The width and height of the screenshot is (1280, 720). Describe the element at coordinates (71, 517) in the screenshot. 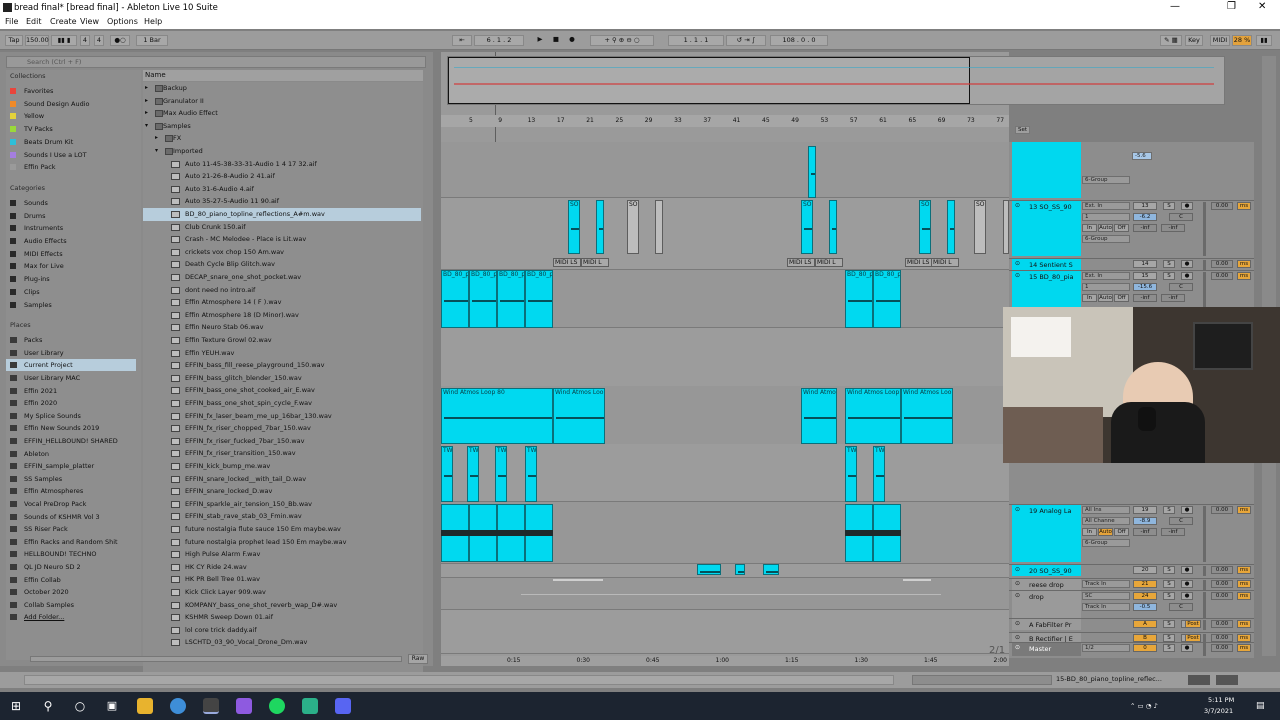

I see `place-item: Sounds of KSHMR Vol 3` at that location.